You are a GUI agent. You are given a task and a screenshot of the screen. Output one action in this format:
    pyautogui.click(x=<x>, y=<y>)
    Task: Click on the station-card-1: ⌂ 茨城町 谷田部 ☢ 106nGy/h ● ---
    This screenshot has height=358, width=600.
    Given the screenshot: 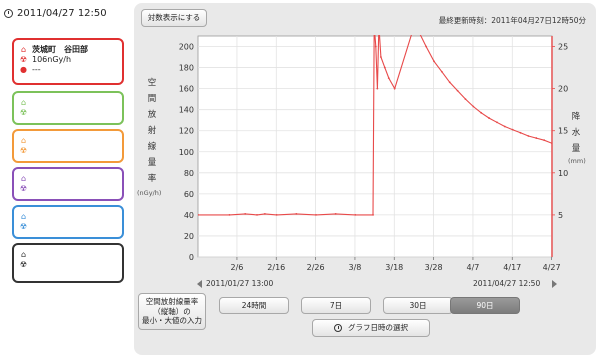 What is the action you would take?
    pyautogui.click(x=68, y=61)
    